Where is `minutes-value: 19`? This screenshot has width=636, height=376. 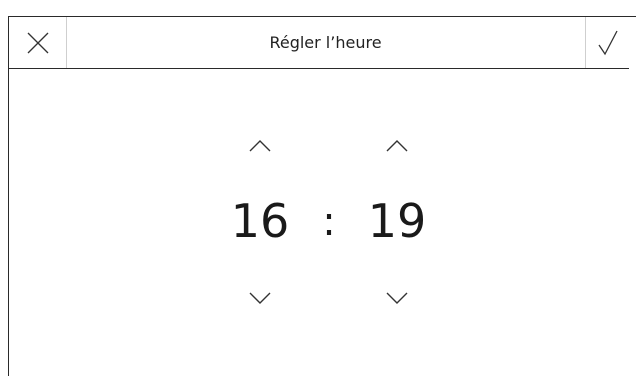 minutes-value: 19 is located at coordinates (397, 221).